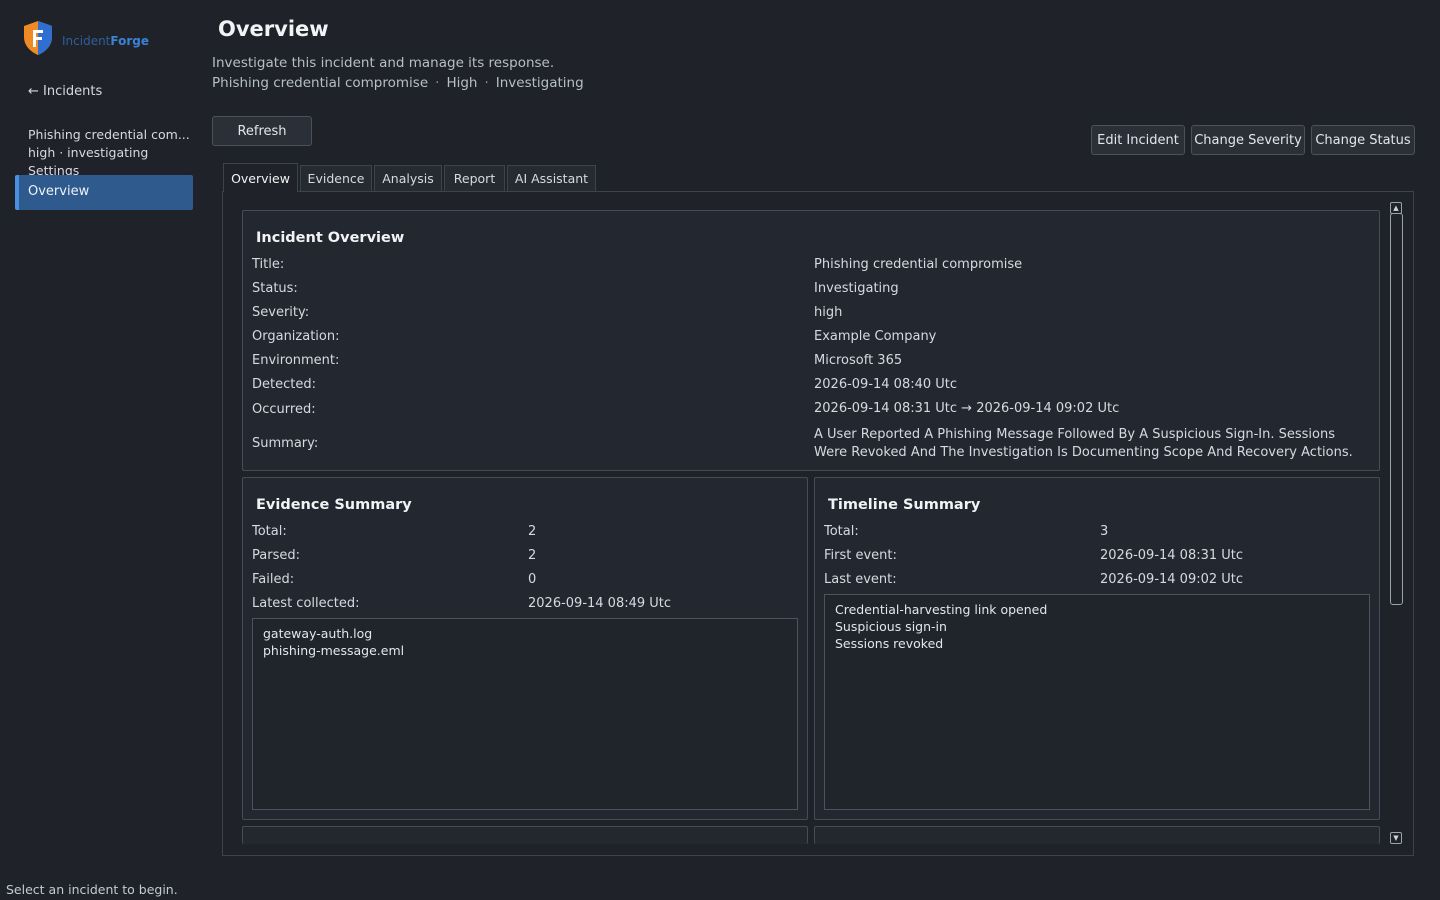 The image size is (1440, 900). What do you see at coordinates (285, 443) in the screenshot?
I see `field-label-summary: Summary:` at bounding box center [285, 443].